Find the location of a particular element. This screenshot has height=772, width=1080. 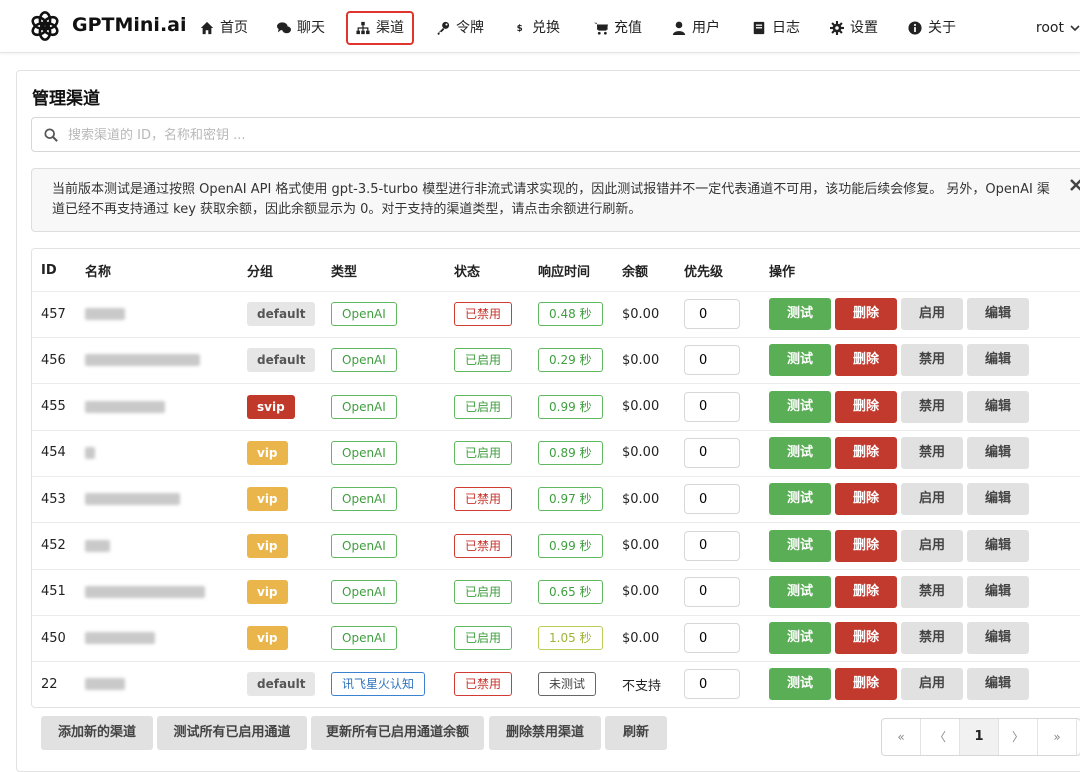

header-balance: 余额 is located at coordinates (635, 270).